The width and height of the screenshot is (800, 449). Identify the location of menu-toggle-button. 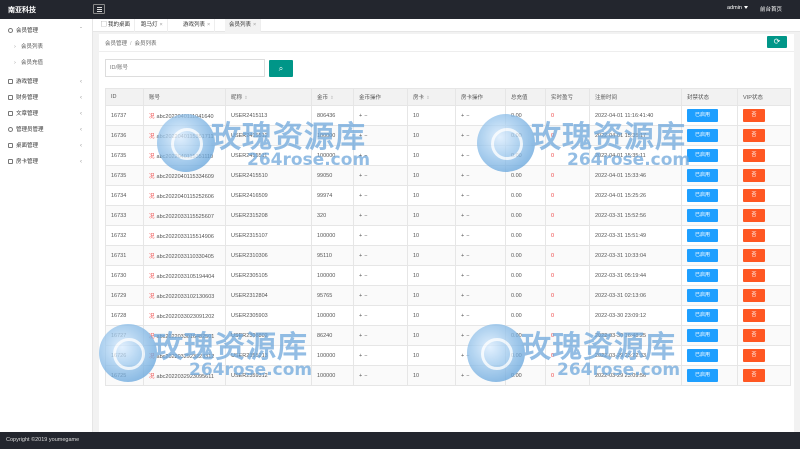
(99, 9).